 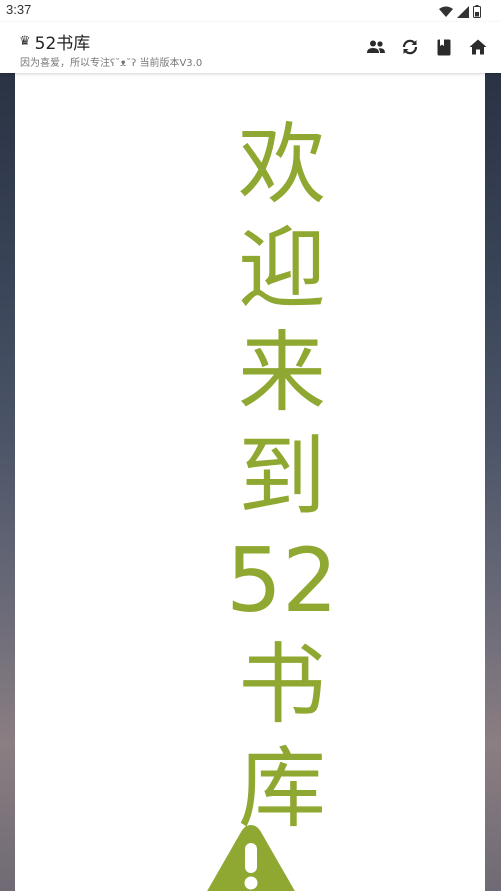 What do you see at coordinates (281, 684) in the screenshot?
I see `welcome-char: 书` at bounding box center [281, 684].